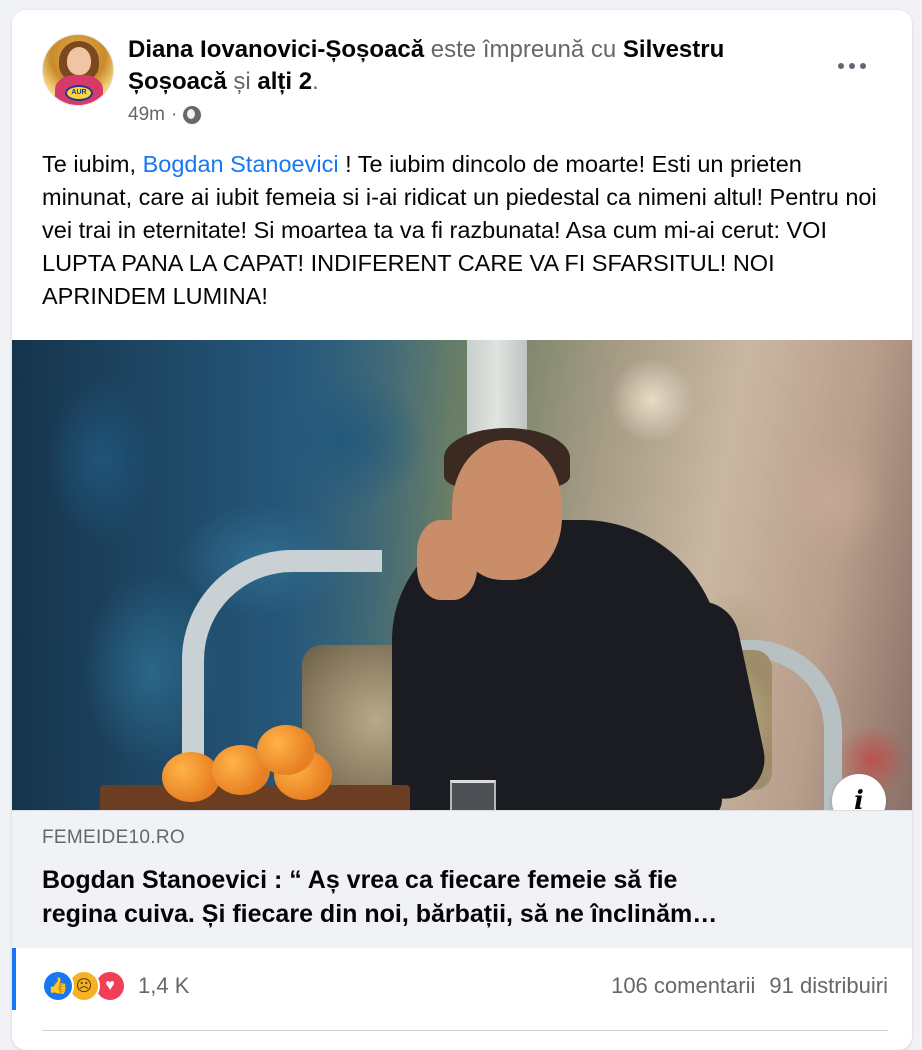 The image size is (922, 1050). I want to click on link-domain: FEMEIDE10.RO, so click(113, 837).